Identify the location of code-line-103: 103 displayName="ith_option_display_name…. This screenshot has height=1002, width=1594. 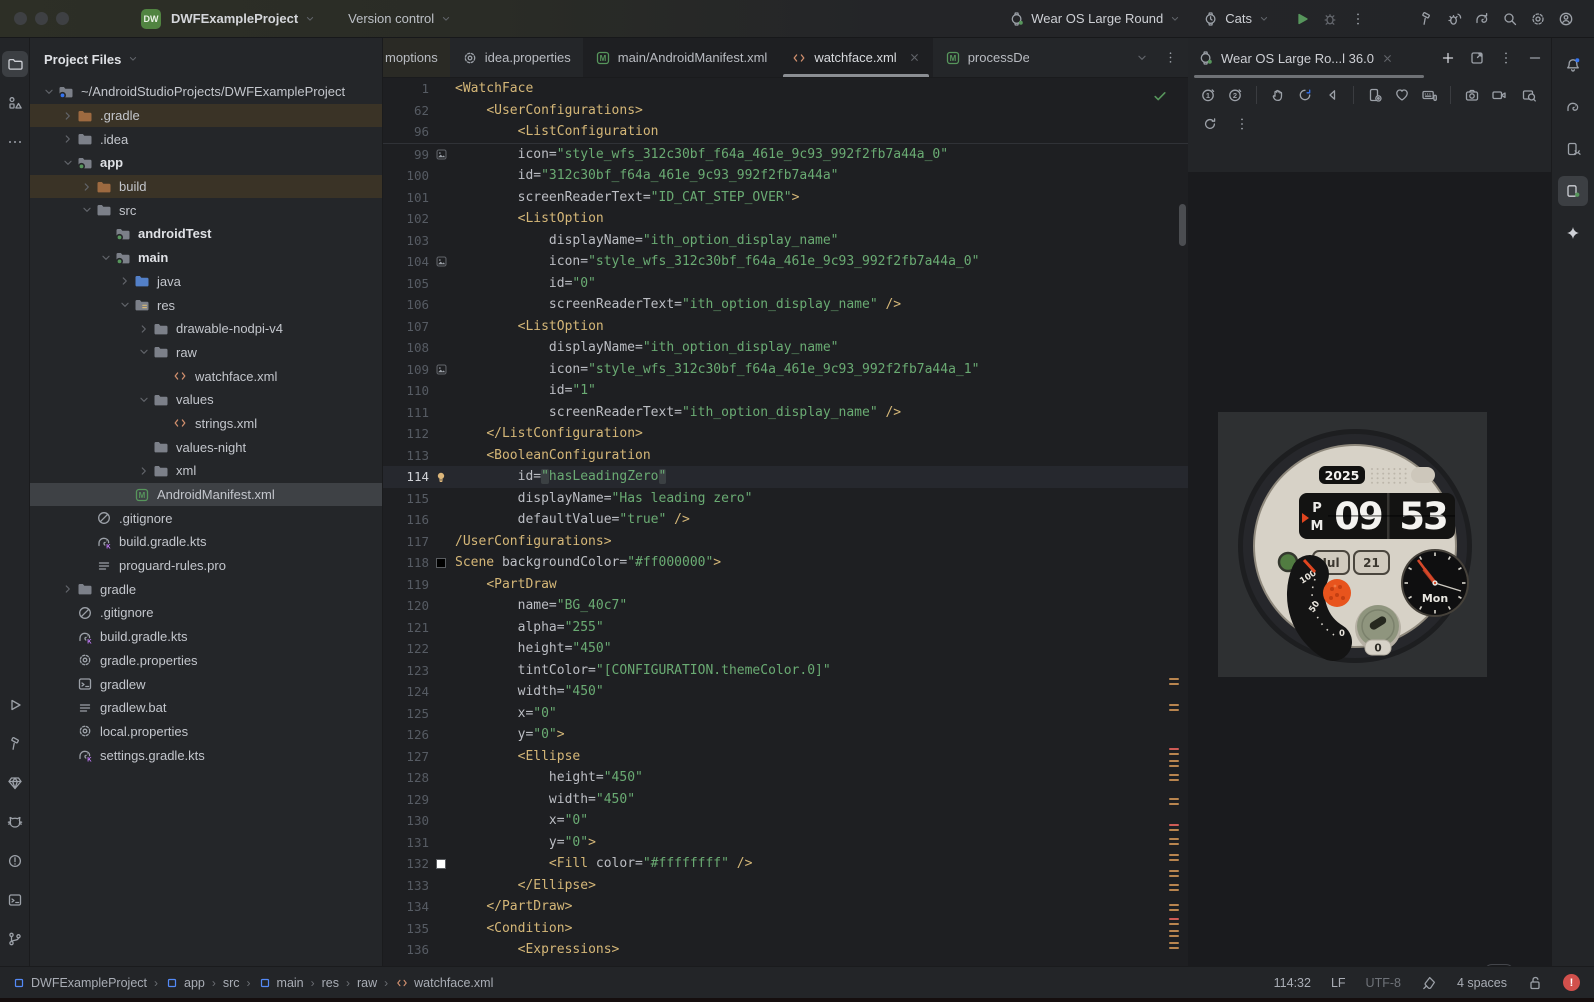
(785, 241).